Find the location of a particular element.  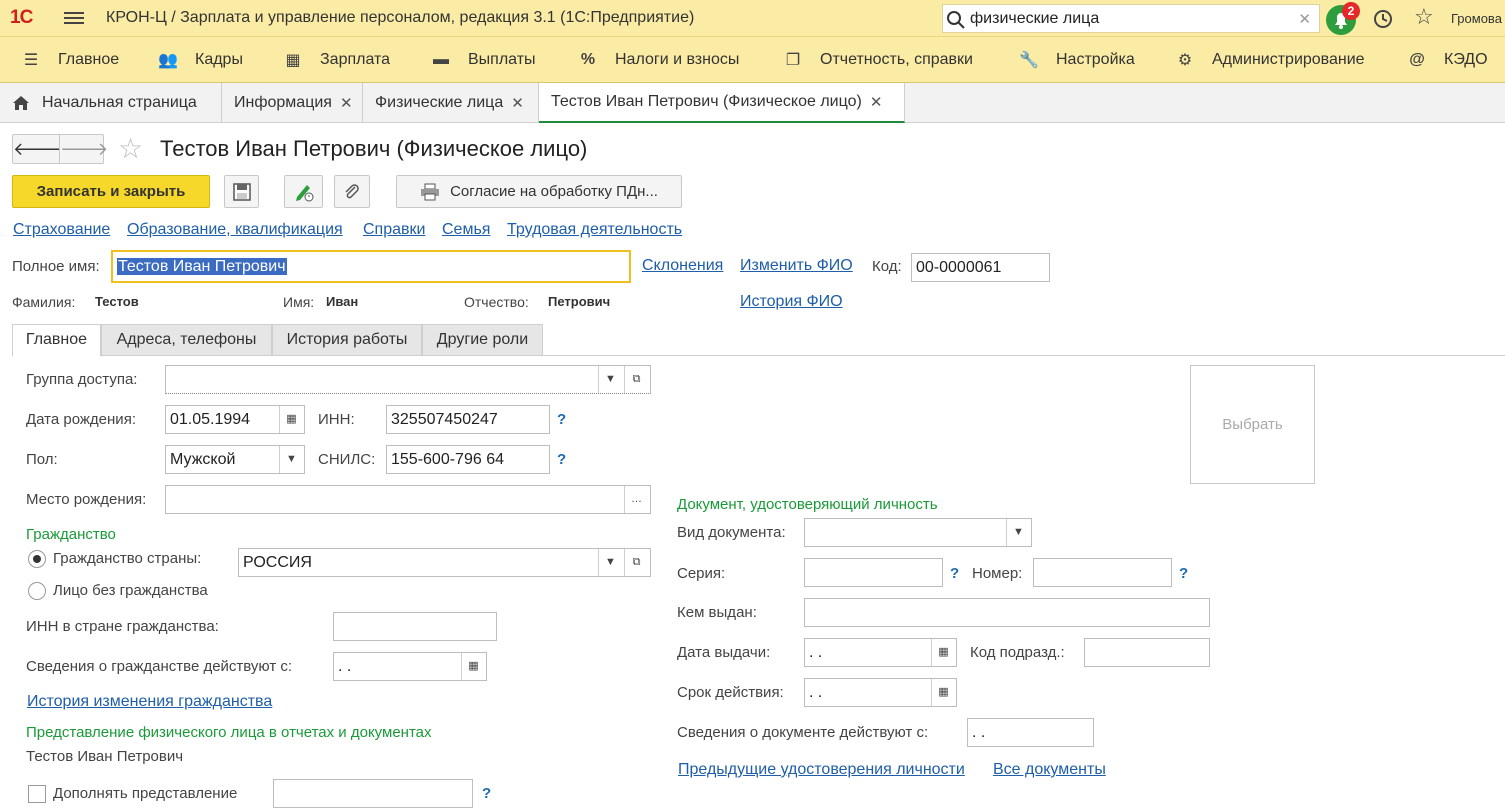

link-certificates: Справки is located at coordinates (394, 230).